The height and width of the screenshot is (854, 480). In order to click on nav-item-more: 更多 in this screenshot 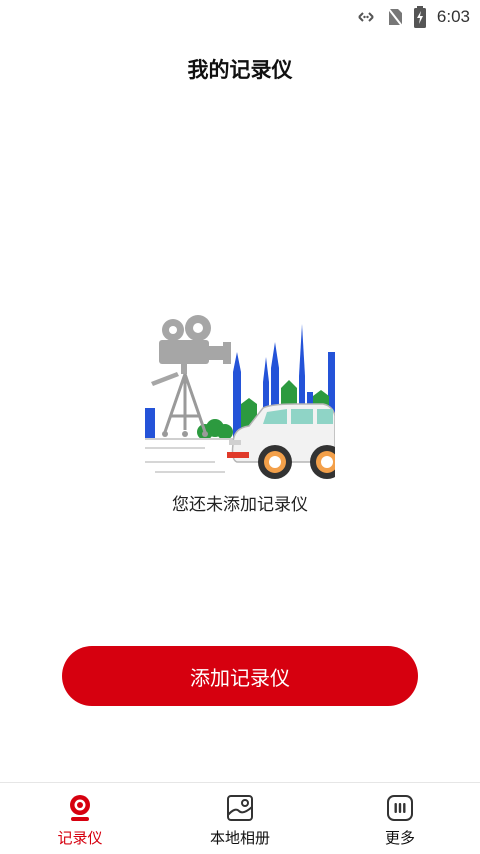, I will do `click(400, 818)`.